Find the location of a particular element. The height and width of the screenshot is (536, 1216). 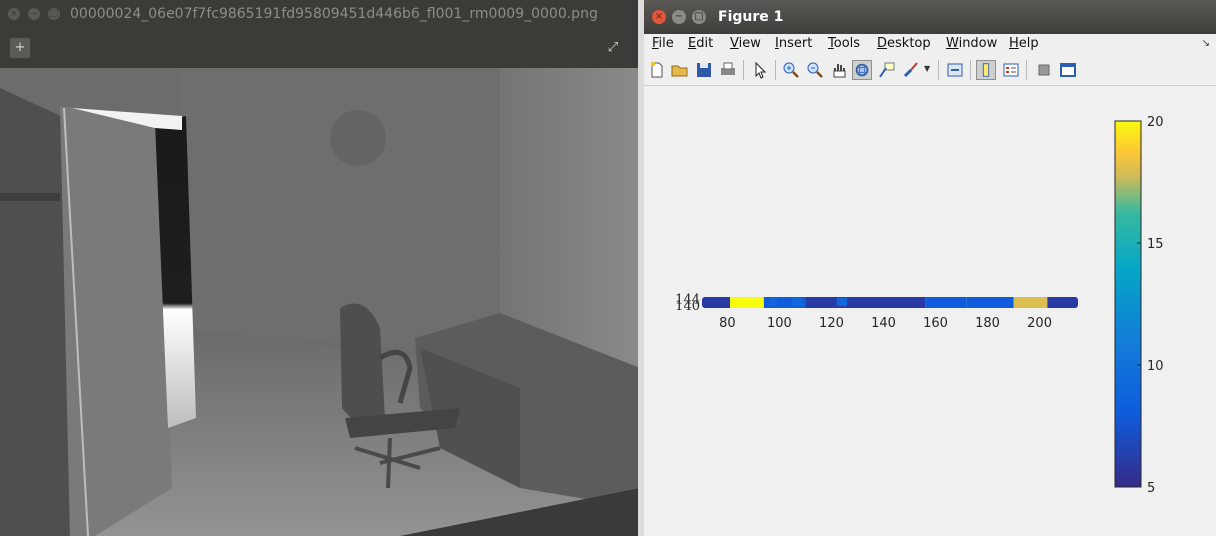

menu-view: View is located at coordinates (745, 43).